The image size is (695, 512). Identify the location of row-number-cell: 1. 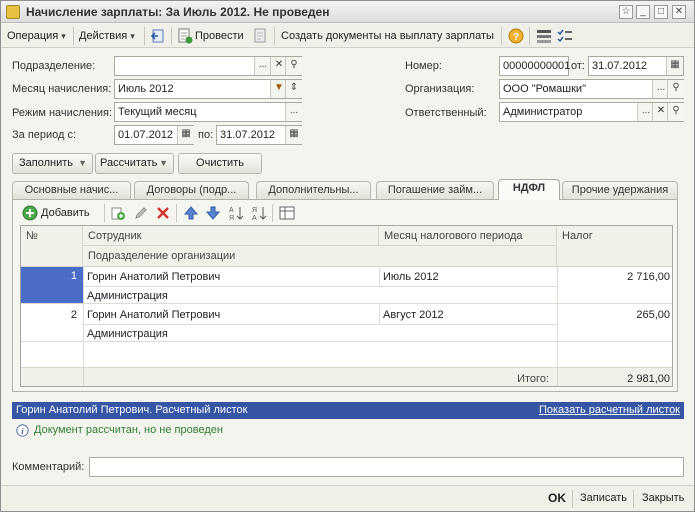
(52, 285).